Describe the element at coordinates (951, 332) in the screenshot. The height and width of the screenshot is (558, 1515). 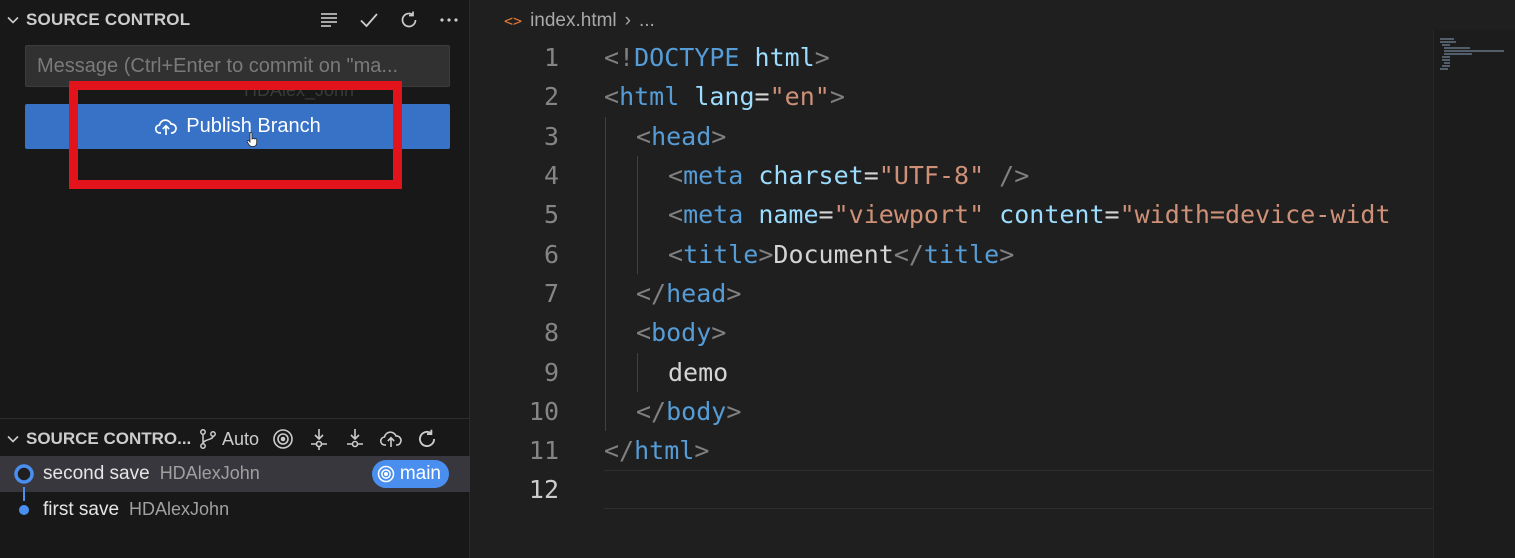
I see `code-line: 8 <body>` at that location.